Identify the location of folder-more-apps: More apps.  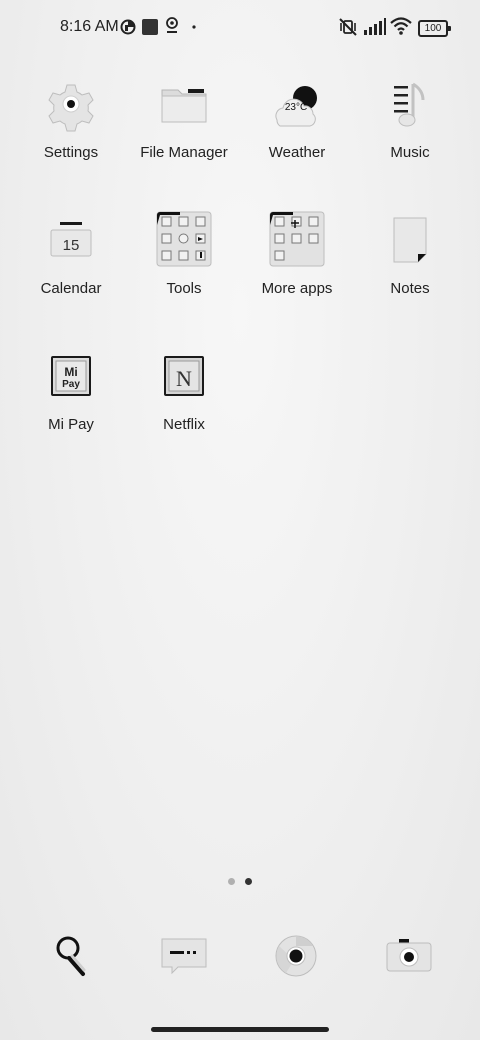
(297, 271).